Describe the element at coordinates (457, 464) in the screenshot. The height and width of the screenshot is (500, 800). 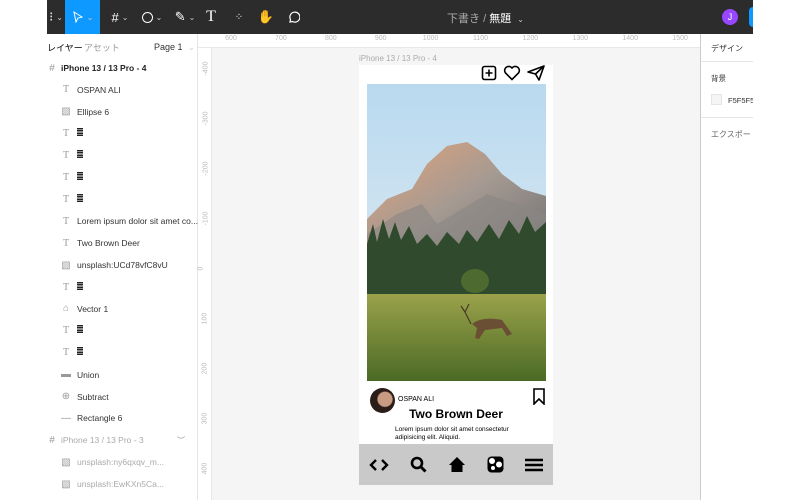
I see `home-icon` at that location.